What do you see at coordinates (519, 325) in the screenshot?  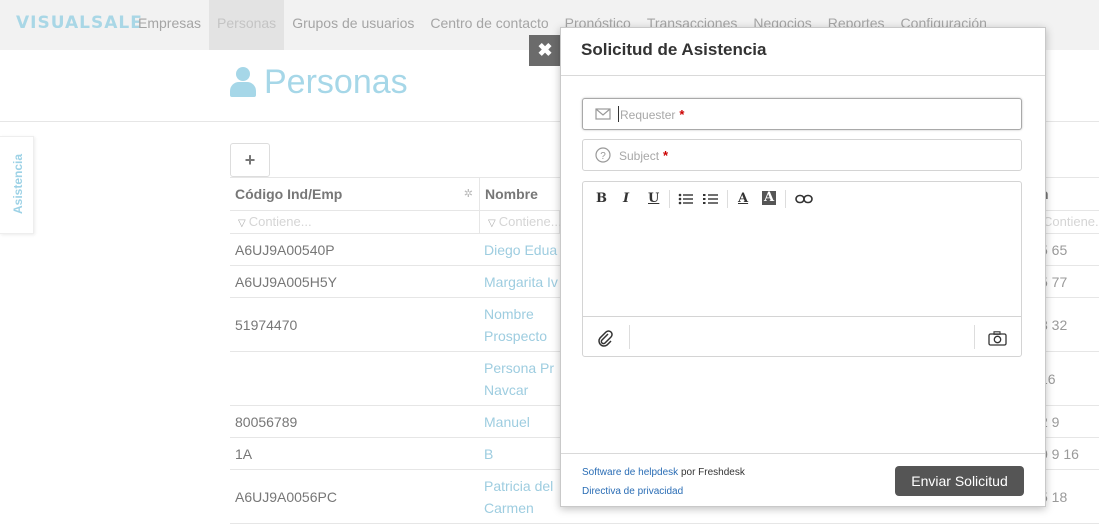 I see `cell-name: Nombre Prospecto` at bounding box center [519, 325].